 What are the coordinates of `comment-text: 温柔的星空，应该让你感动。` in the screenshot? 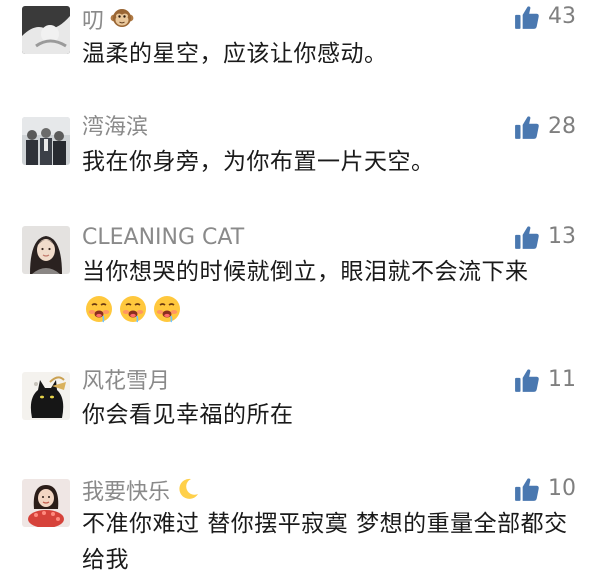 It's located at (235, 54).